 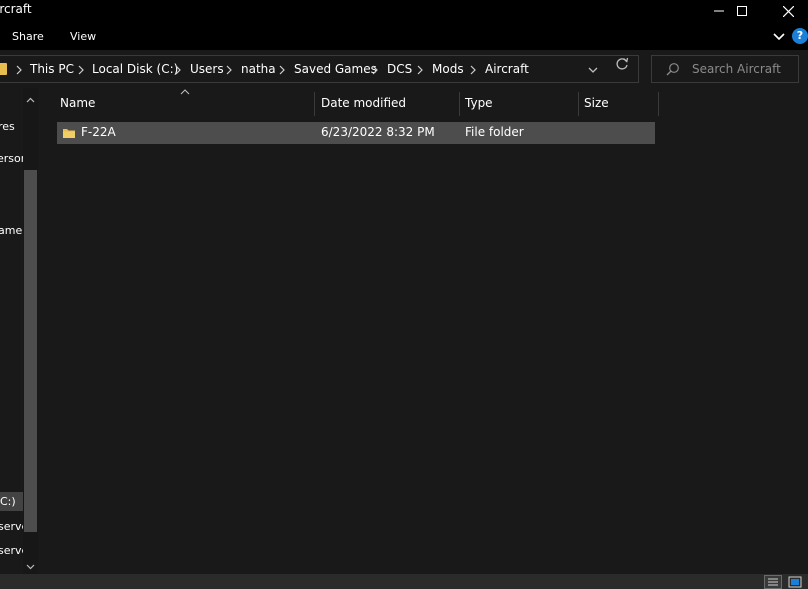 What do you see at coordinates (7, 126) in the screenshot?
I see `nav-item: res` at bounding box center [7, 126].